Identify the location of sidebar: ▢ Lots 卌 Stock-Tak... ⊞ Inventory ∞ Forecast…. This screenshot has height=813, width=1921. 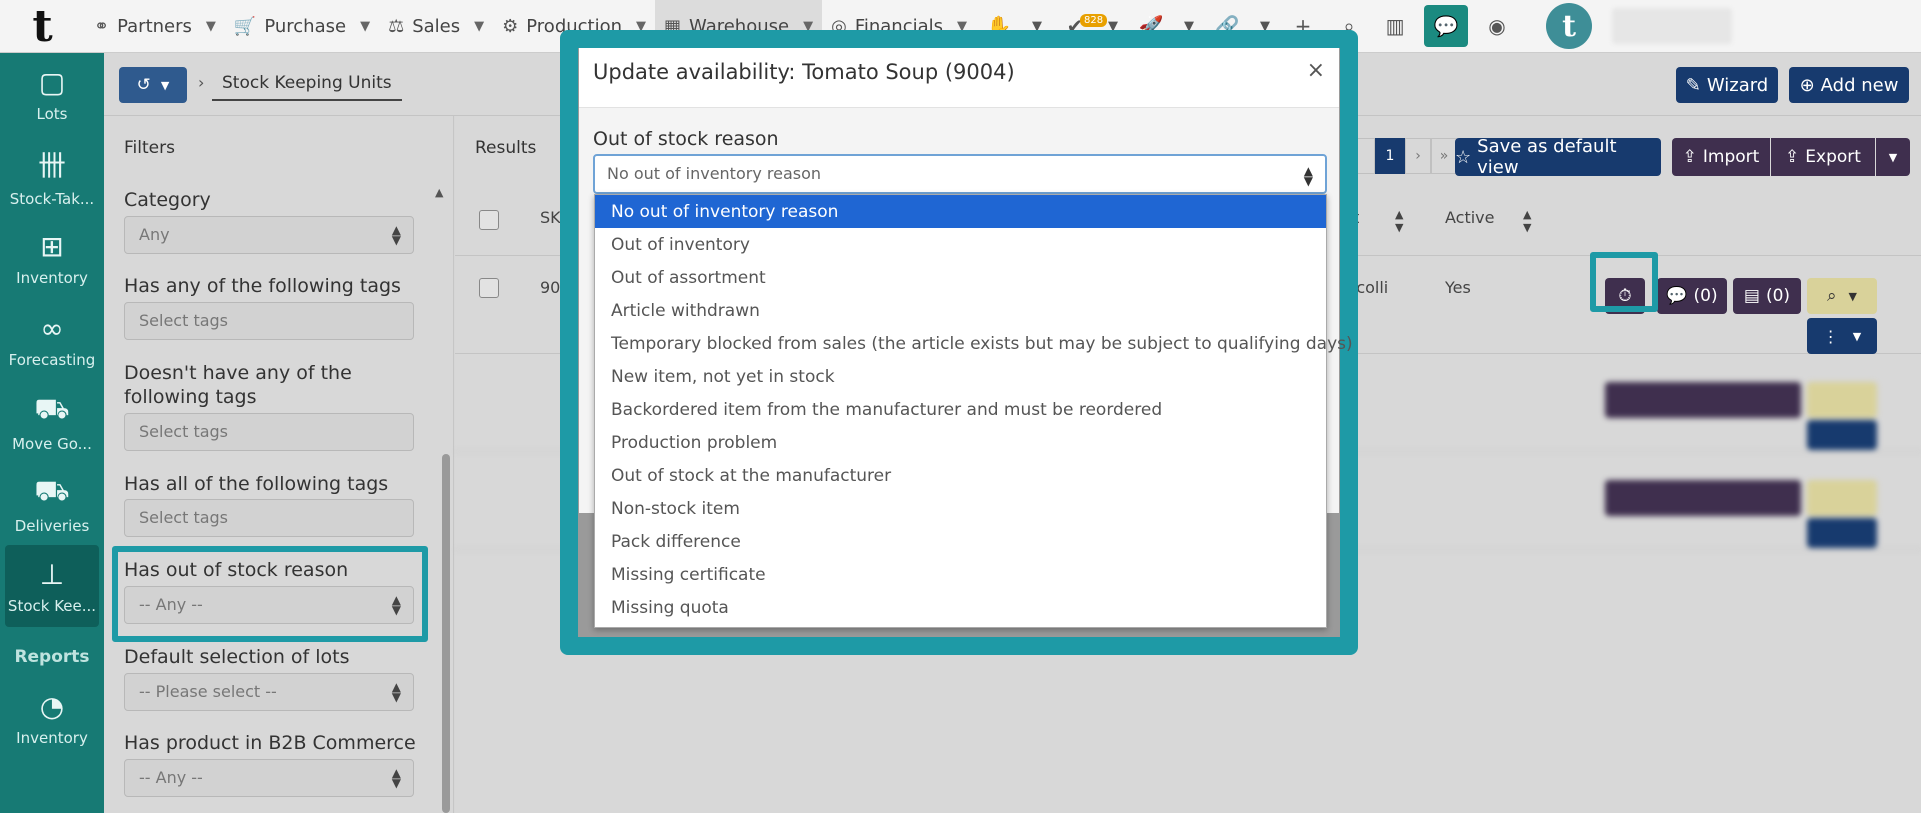
(52, 433).